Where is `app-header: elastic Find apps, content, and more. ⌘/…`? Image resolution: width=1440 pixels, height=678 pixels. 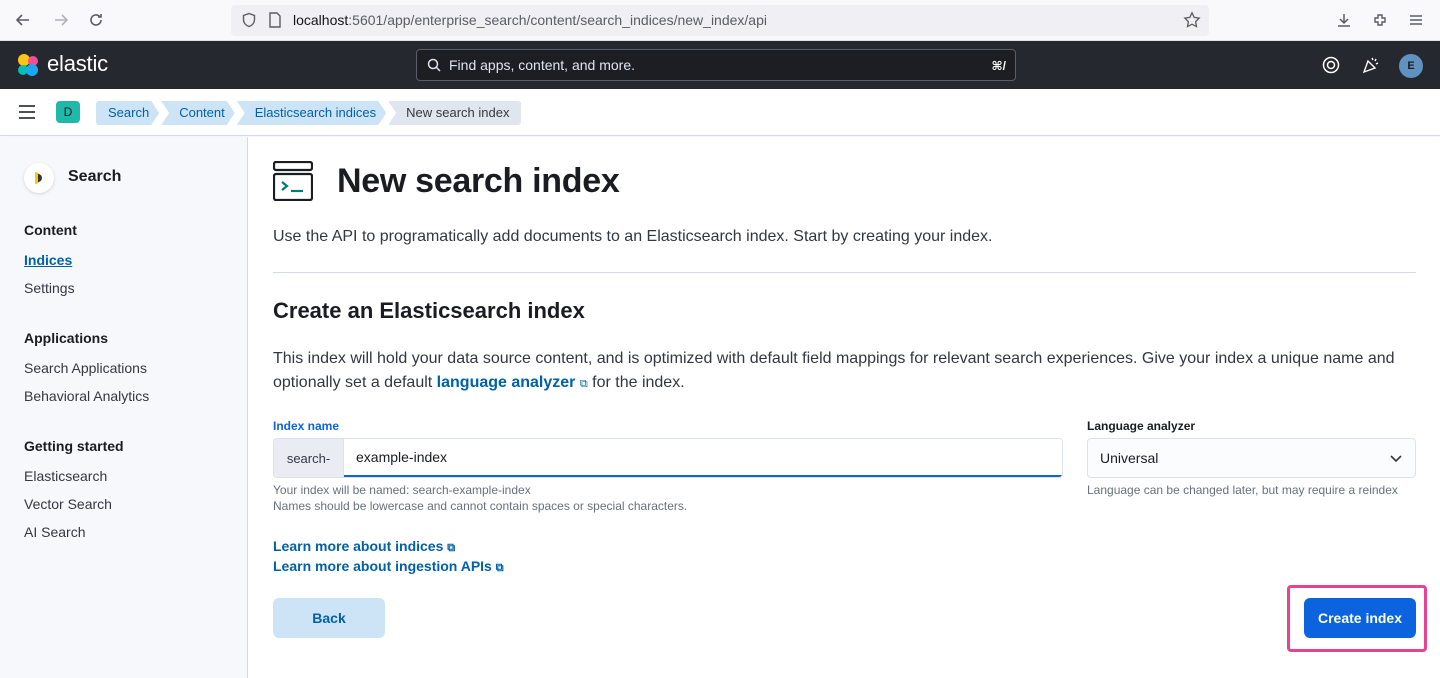 app-header: elastic Find apps, content, and more. ⌘/… is located at coordinates (720, 65).